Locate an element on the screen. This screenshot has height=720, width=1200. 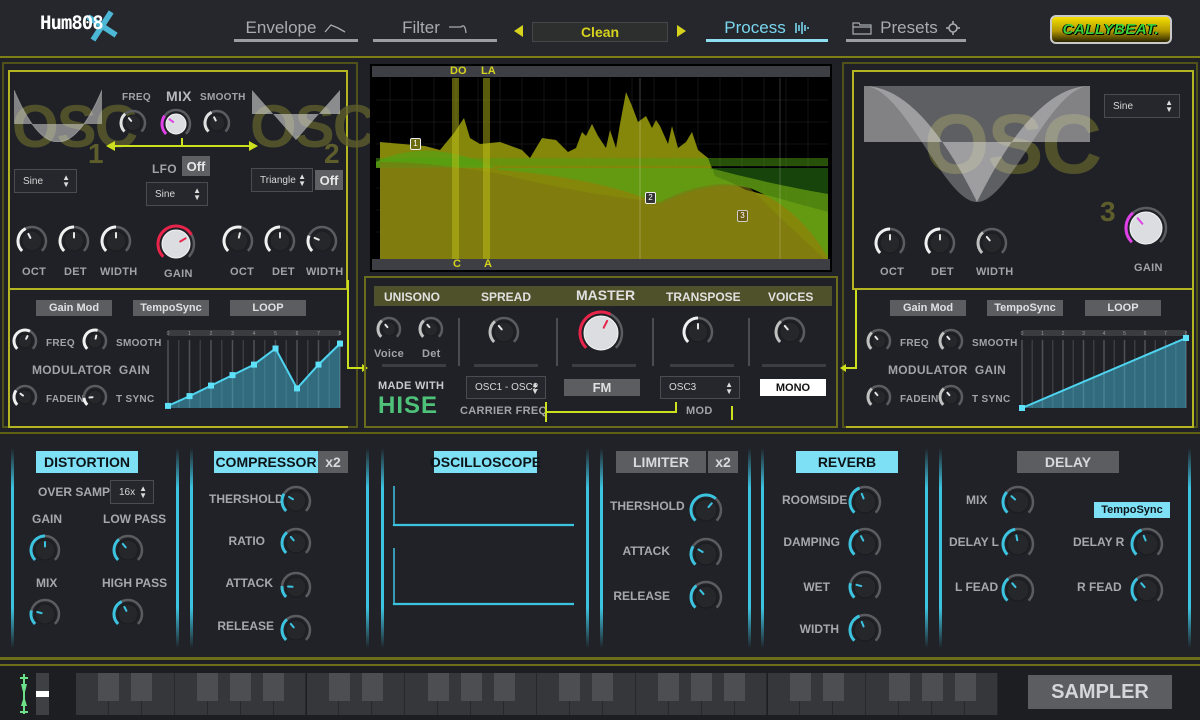
tab-process: Process is located at coordinates (767, 29).